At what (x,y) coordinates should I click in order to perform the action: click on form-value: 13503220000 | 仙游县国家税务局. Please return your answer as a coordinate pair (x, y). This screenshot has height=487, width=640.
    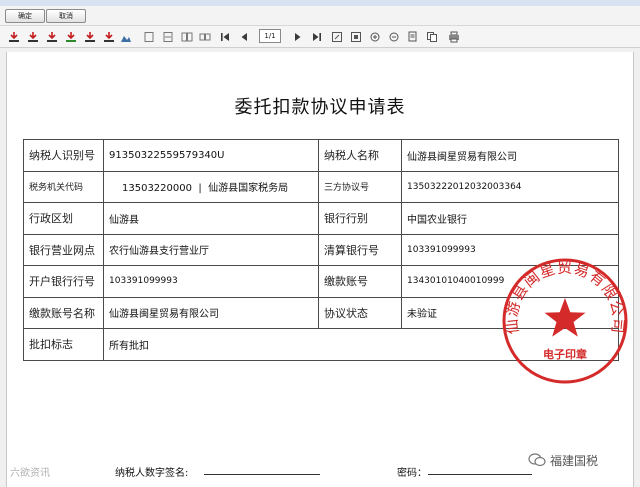
    Looking at the image, I should click on (211, 186).